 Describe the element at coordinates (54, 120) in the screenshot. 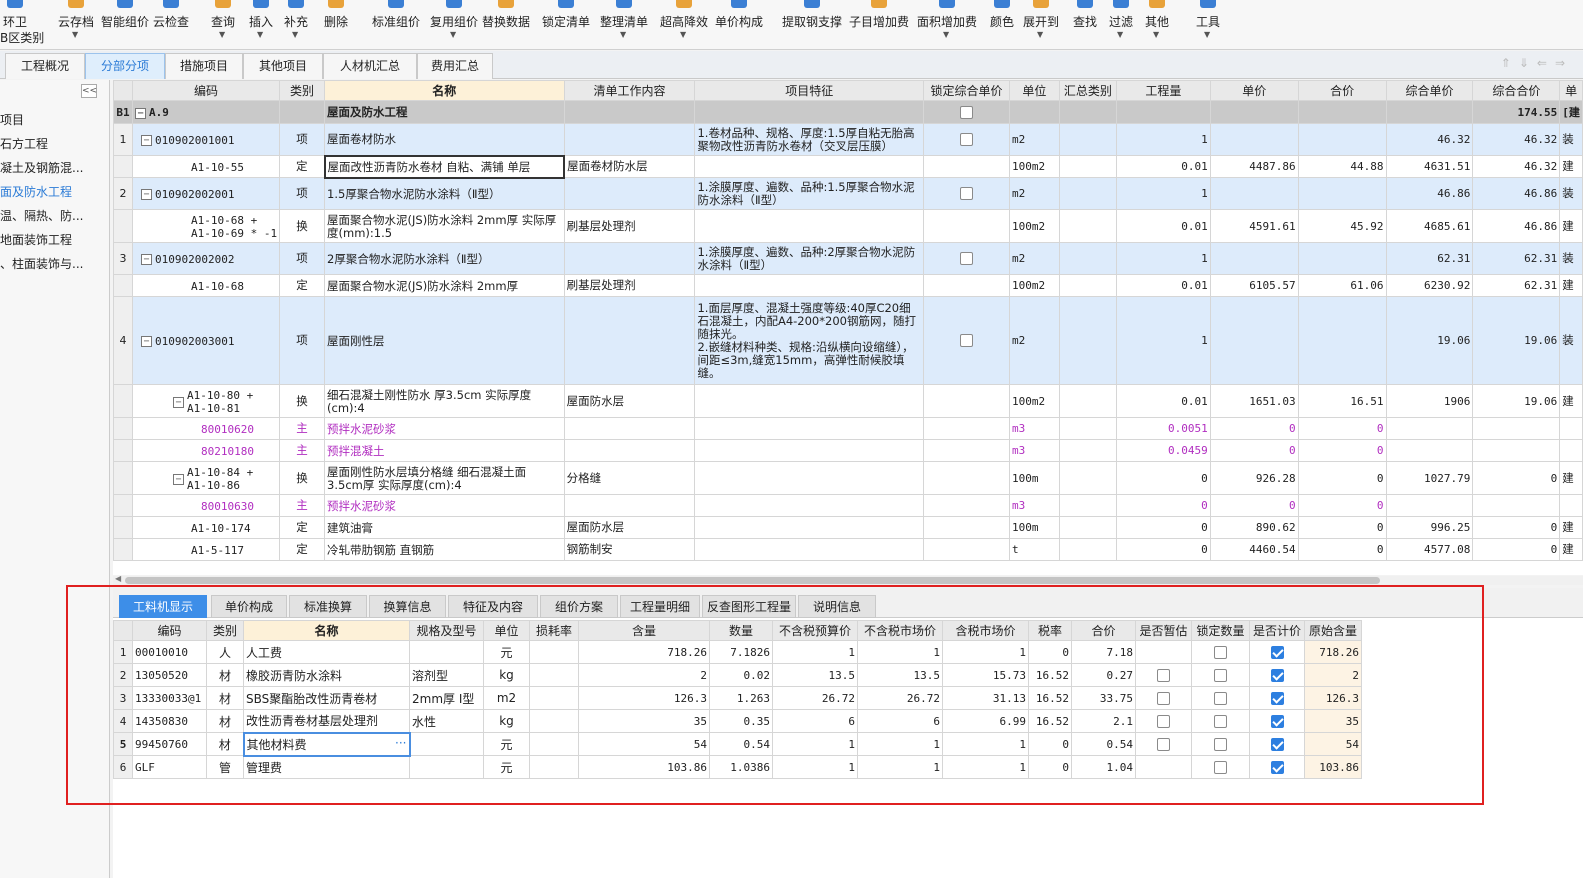

I see `sidebar-item-0: 项目` at that location.